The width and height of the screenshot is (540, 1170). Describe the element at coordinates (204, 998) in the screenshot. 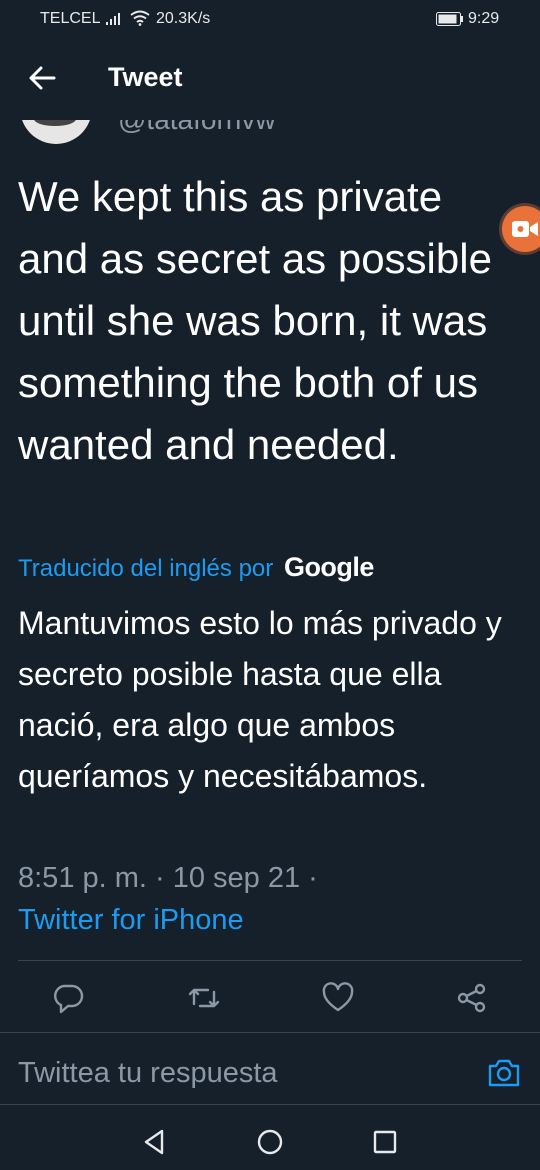

I see `retweet-icon` at that location.